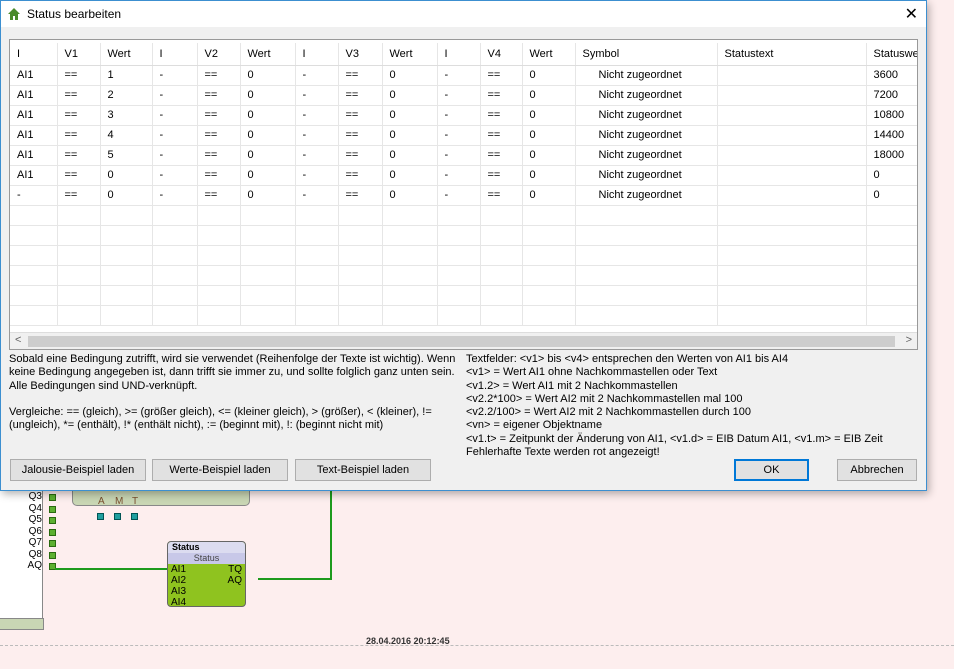 The height and width of the screenshot is (669, 954). I want to click on status-block: Status Status AI1 AI2 AI3 AI4 TQ AQ, so click(206, 574).